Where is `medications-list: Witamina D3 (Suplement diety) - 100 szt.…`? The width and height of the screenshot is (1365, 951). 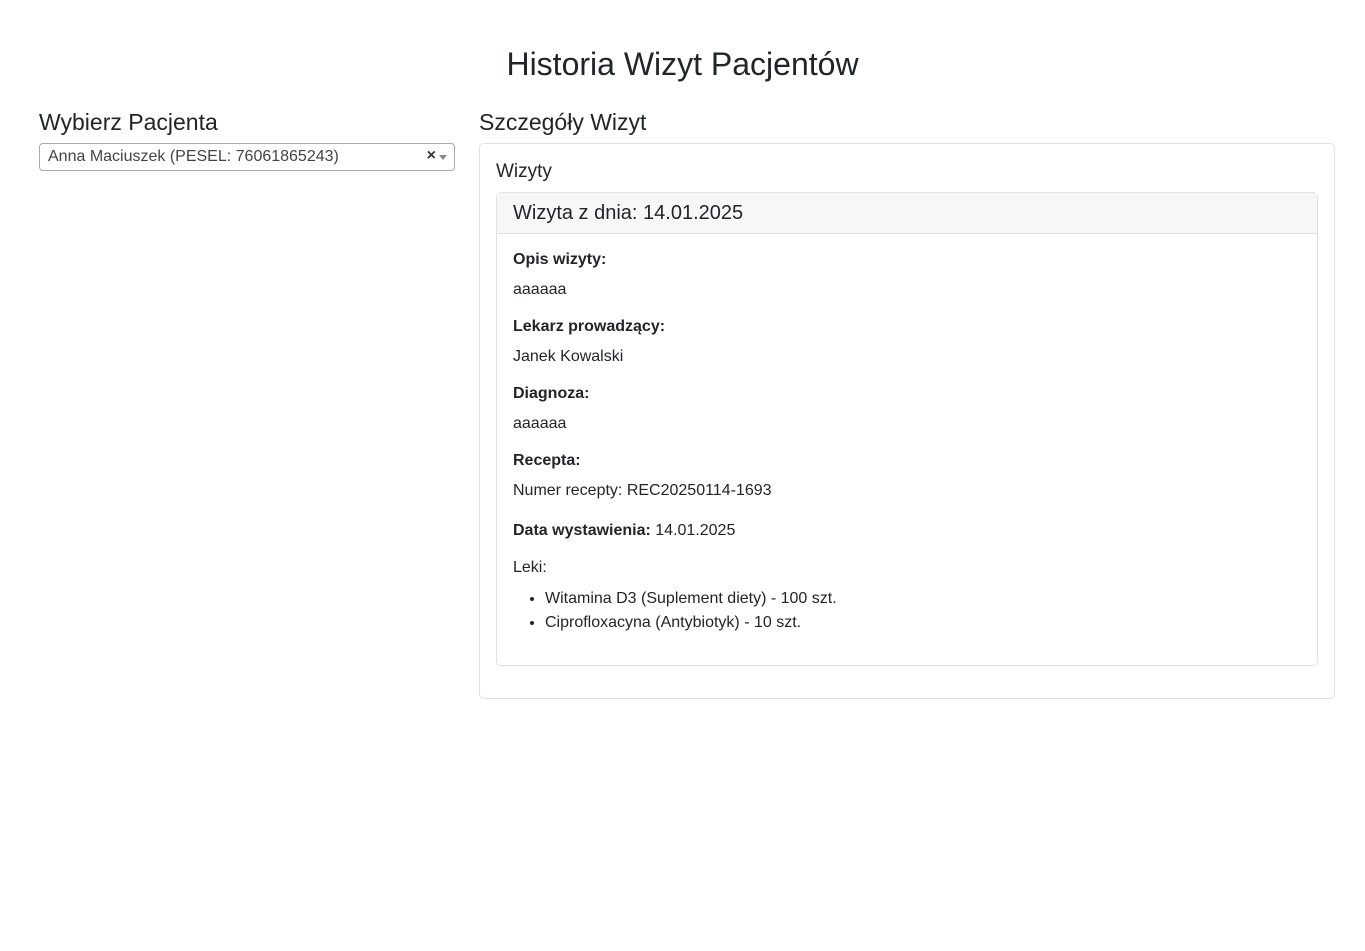
medications-list: Witamina D3 (Suplement diety) - 100 szt.… is located at coordinates (907, 611).